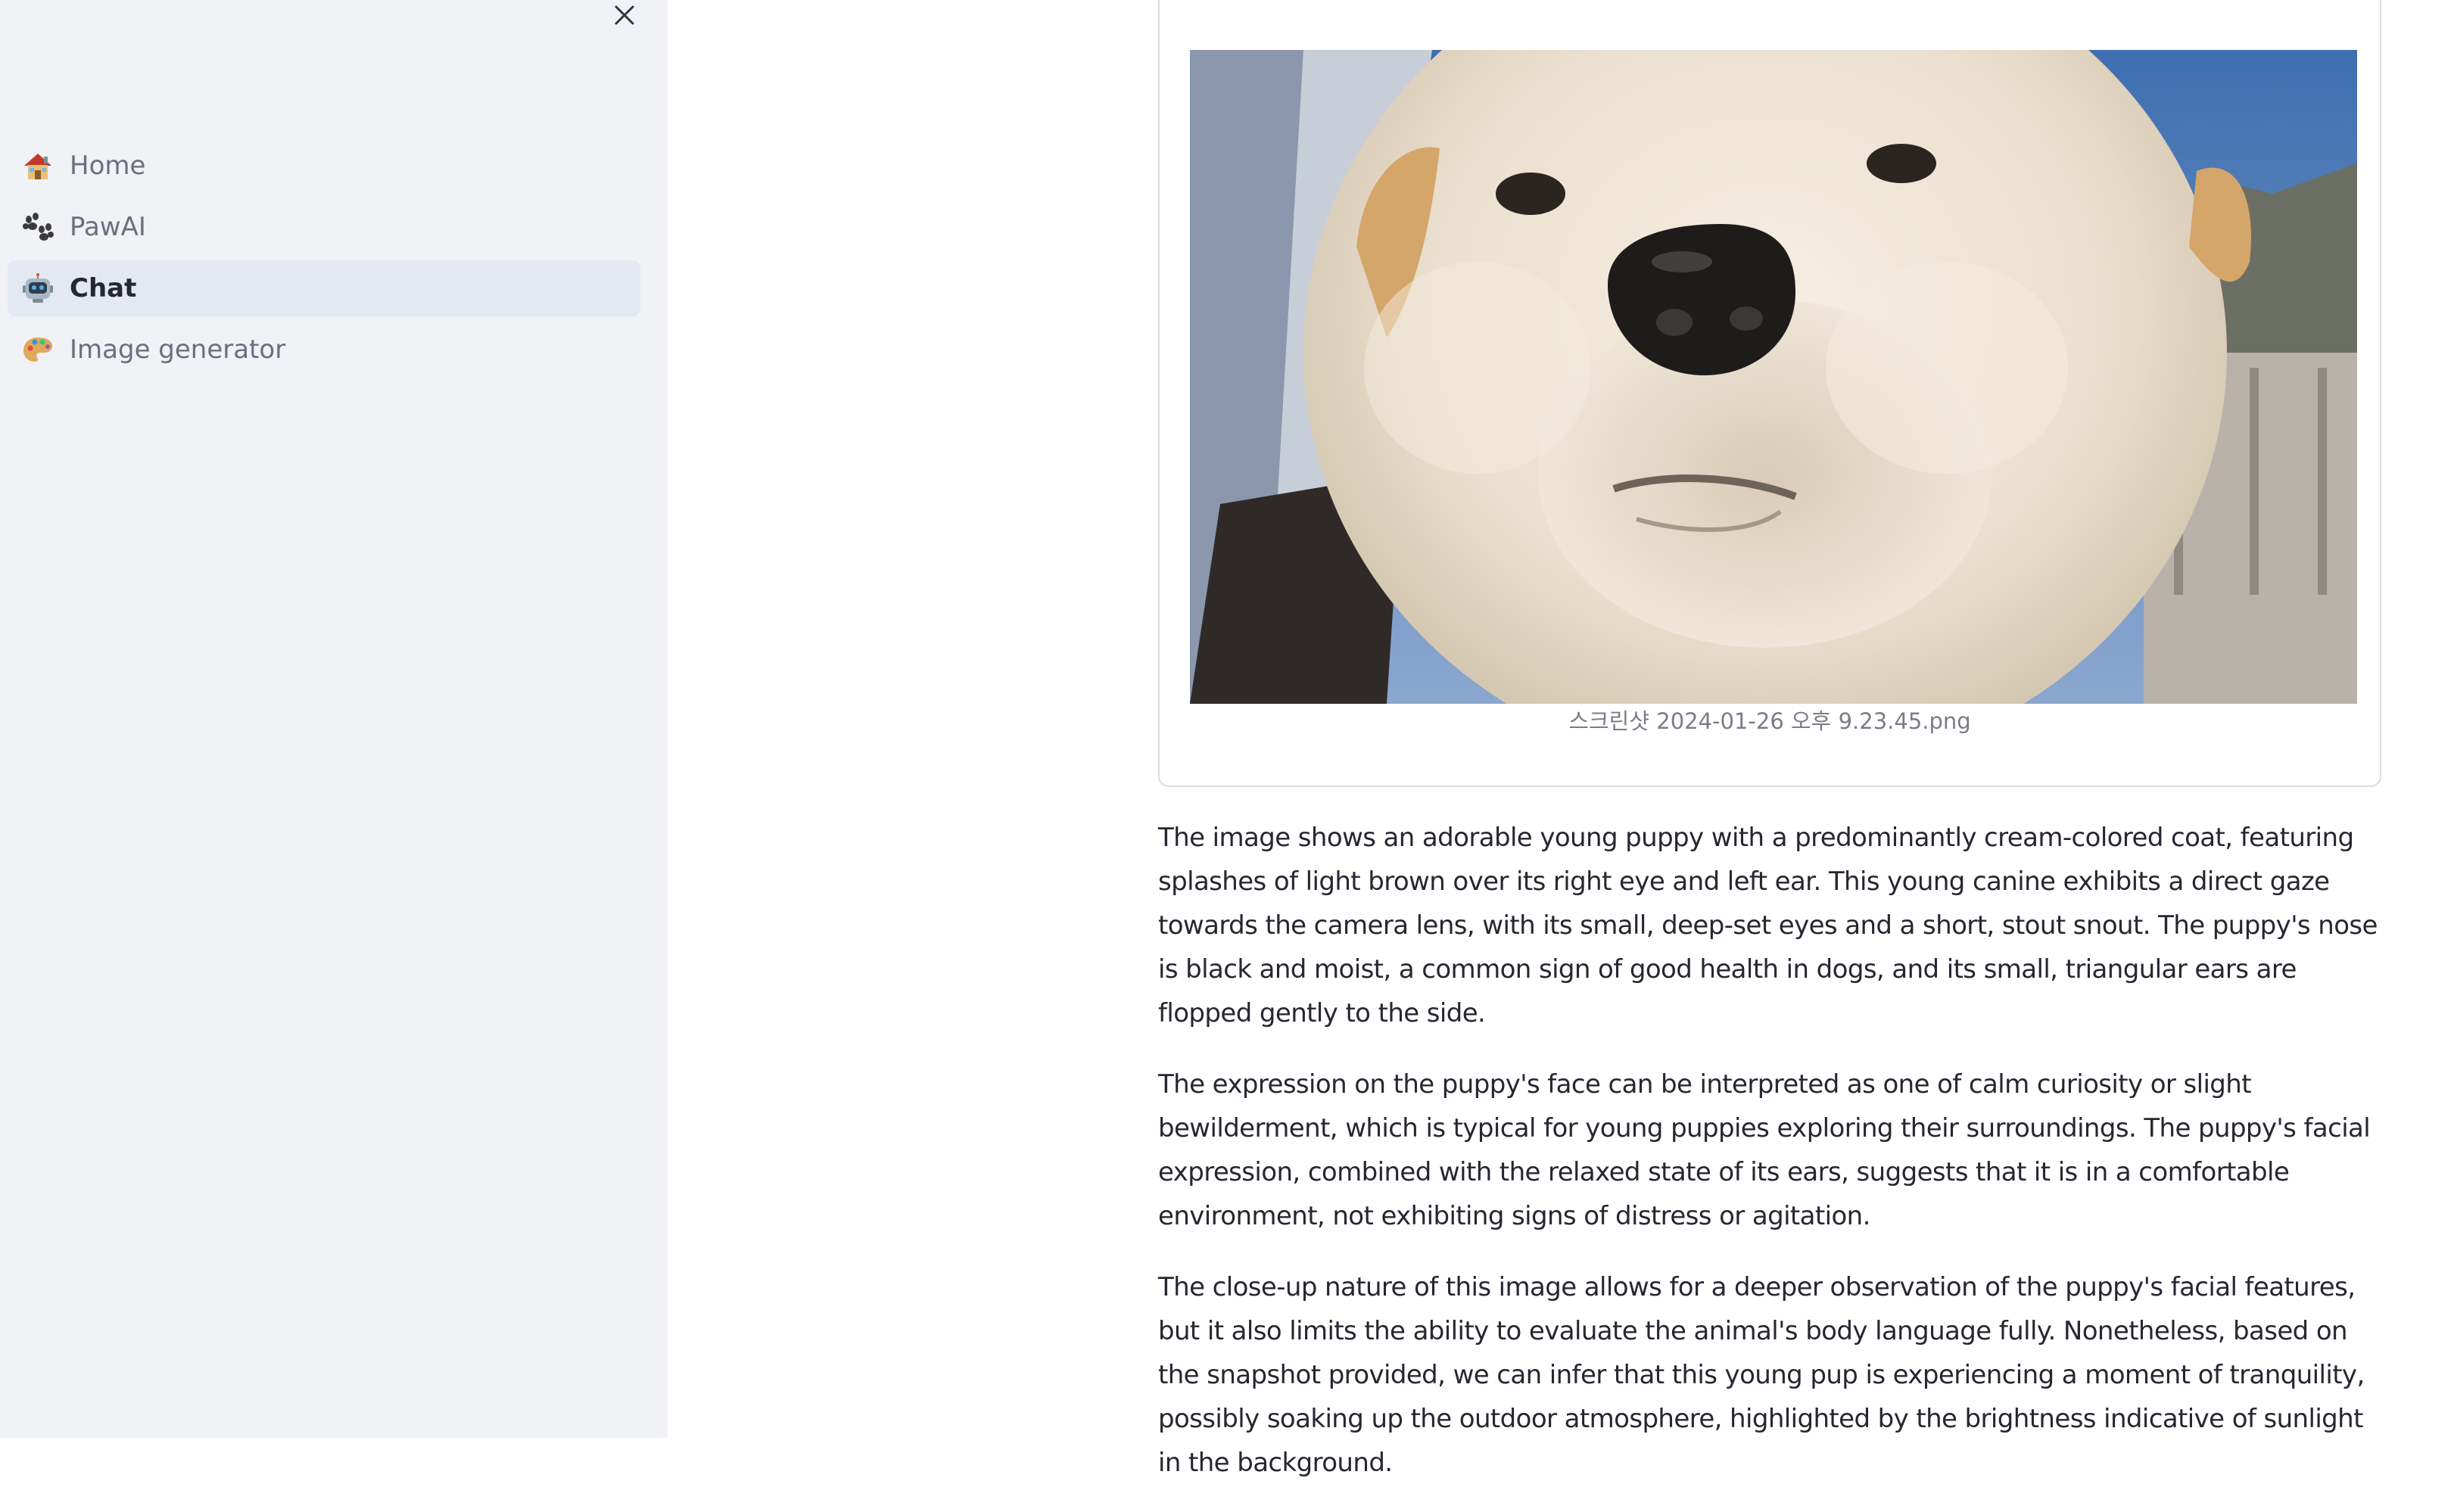 Image resolution: width=2454 pixels, height=1512 pixels. Describe the element at coordinates (108, 166) in the screenshot. I see `sidebar-item-label: Home` at that location.